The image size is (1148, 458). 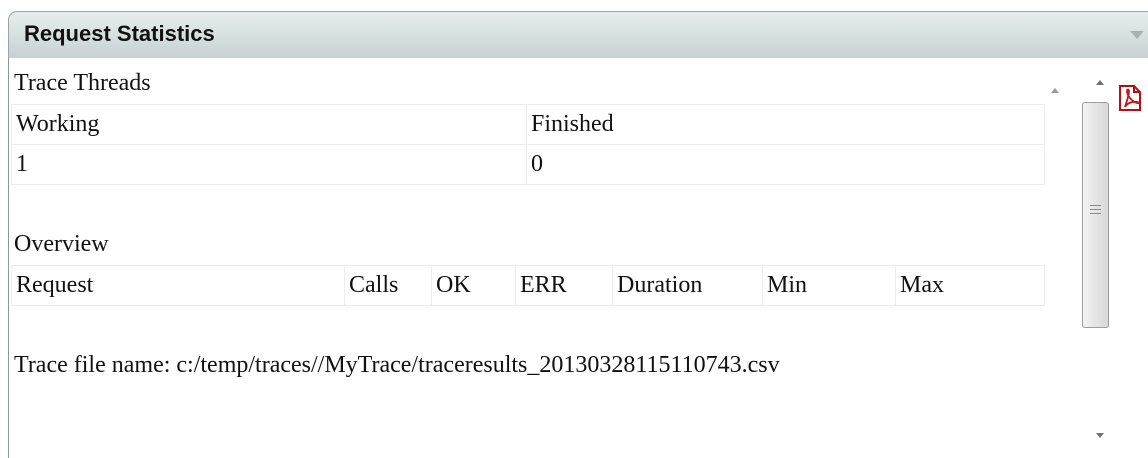 I want to click on arrow-down-icon, so click(x=1100, y=435).